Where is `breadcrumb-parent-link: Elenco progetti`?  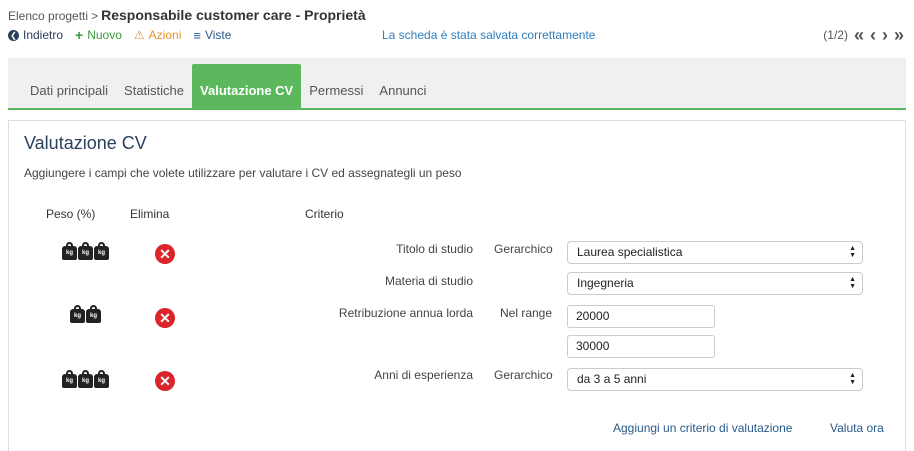 breadcrumb-parent-link: Elenco progetti is located at coordinates (48, 16).